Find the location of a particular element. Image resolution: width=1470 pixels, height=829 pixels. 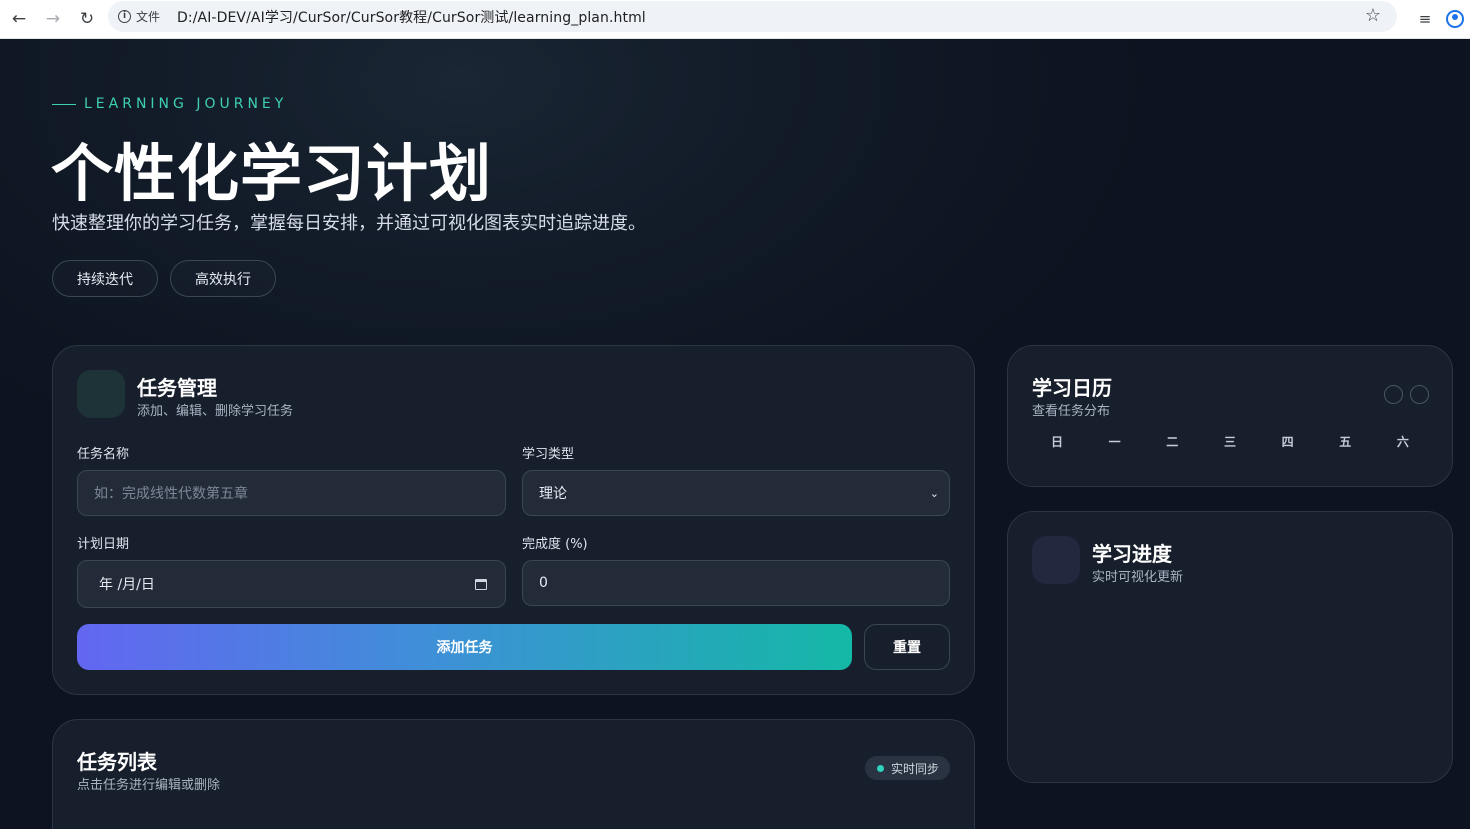

reload-button: ↻ is located at coordinates (87, 19).